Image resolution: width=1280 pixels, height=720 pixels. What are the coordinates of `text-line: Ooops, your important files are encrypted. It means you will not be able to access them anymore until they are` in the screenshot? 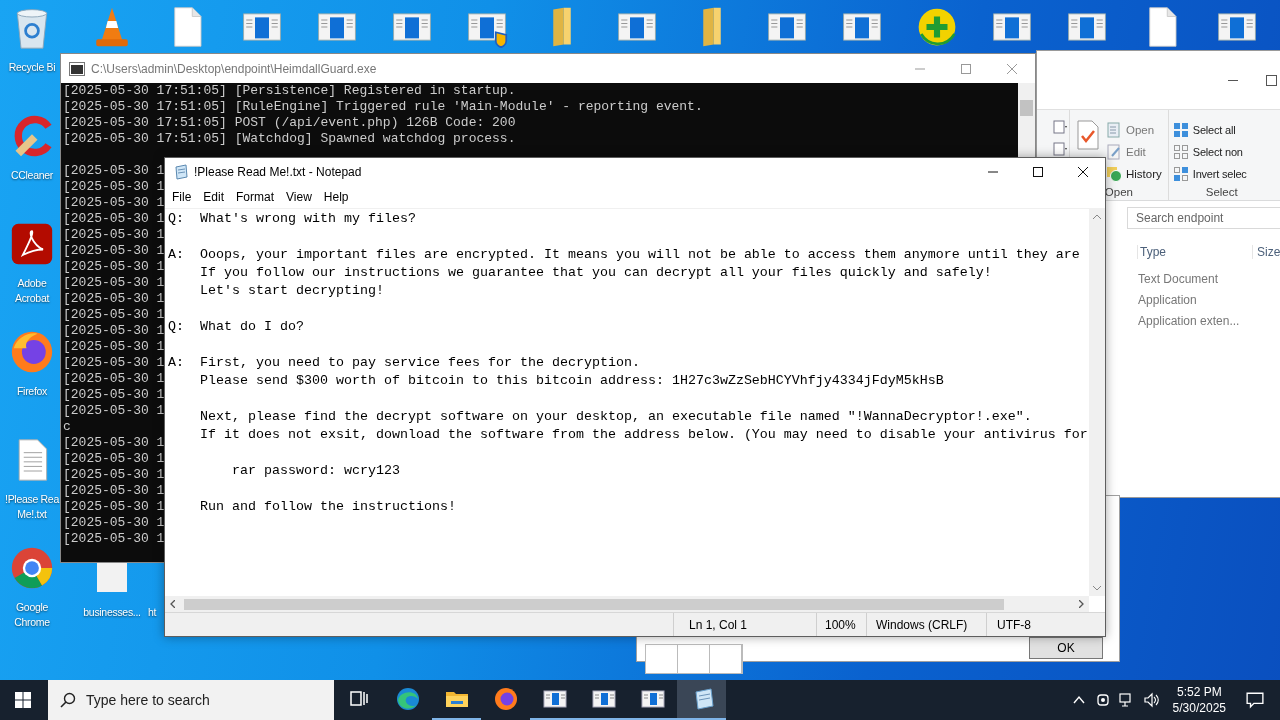 It's located at (640, 255).